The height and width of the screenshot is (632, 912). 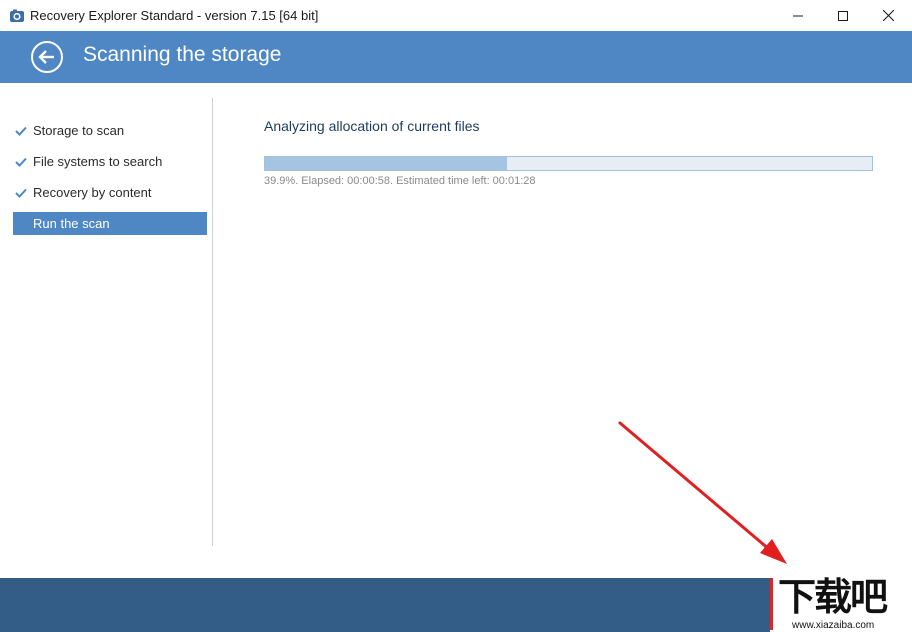 I want to click on step-run-the-scan: Run the scan, so click(x=110, y=223).